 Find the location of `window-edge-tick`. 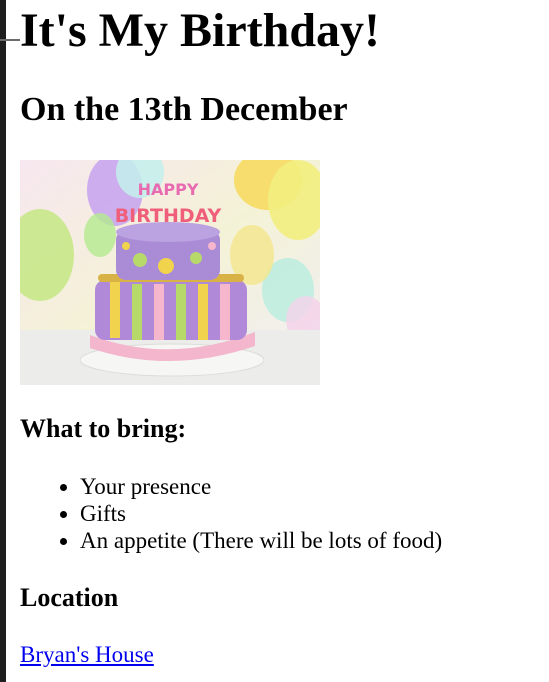

window-edge-tick is located at coordinates (10, 40).